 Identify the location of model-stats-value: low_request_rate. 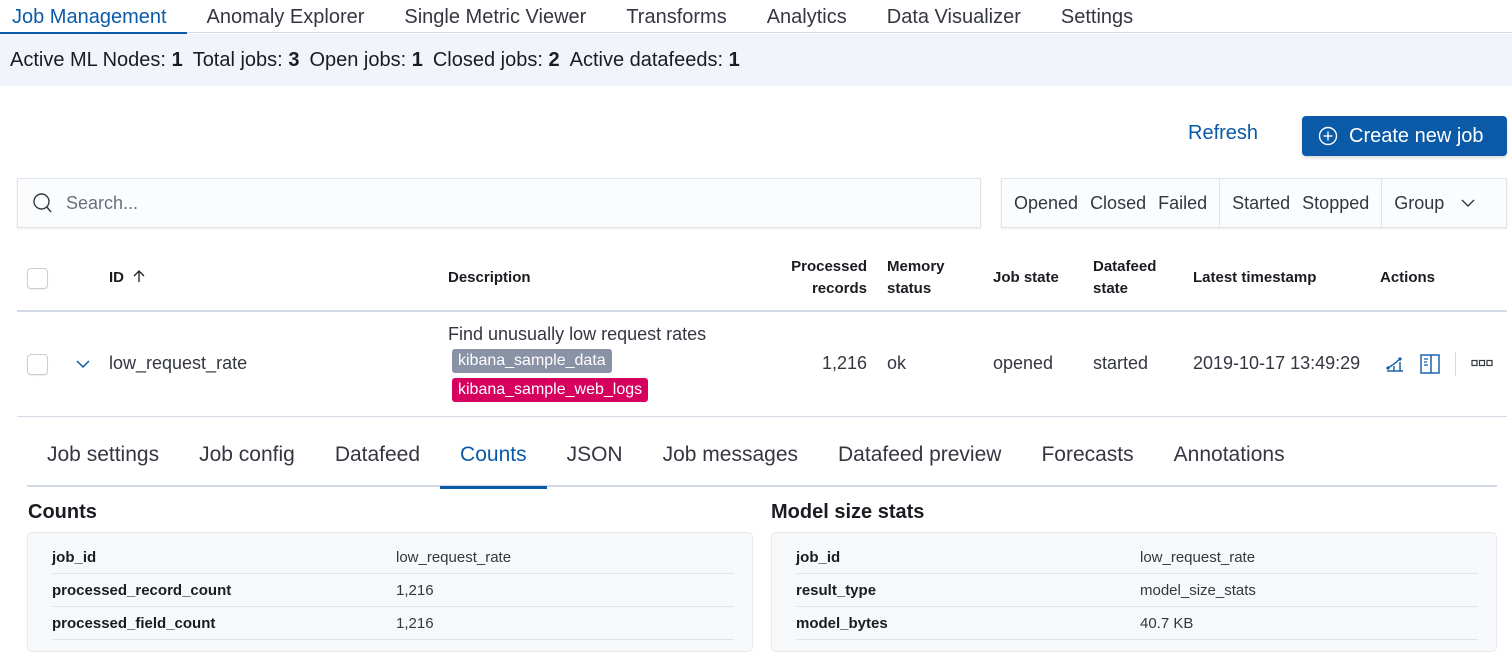
(1198, 557).